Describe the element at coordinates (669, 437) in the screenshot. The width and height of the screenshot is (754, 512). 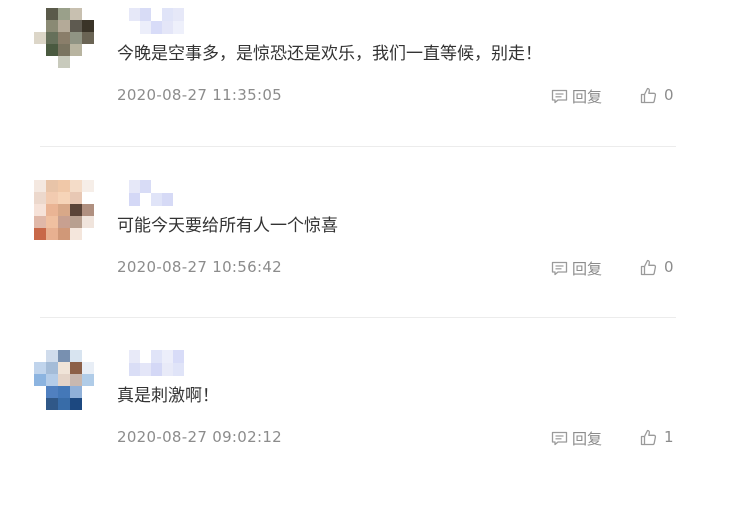
I see `like-count: 1` at that location.